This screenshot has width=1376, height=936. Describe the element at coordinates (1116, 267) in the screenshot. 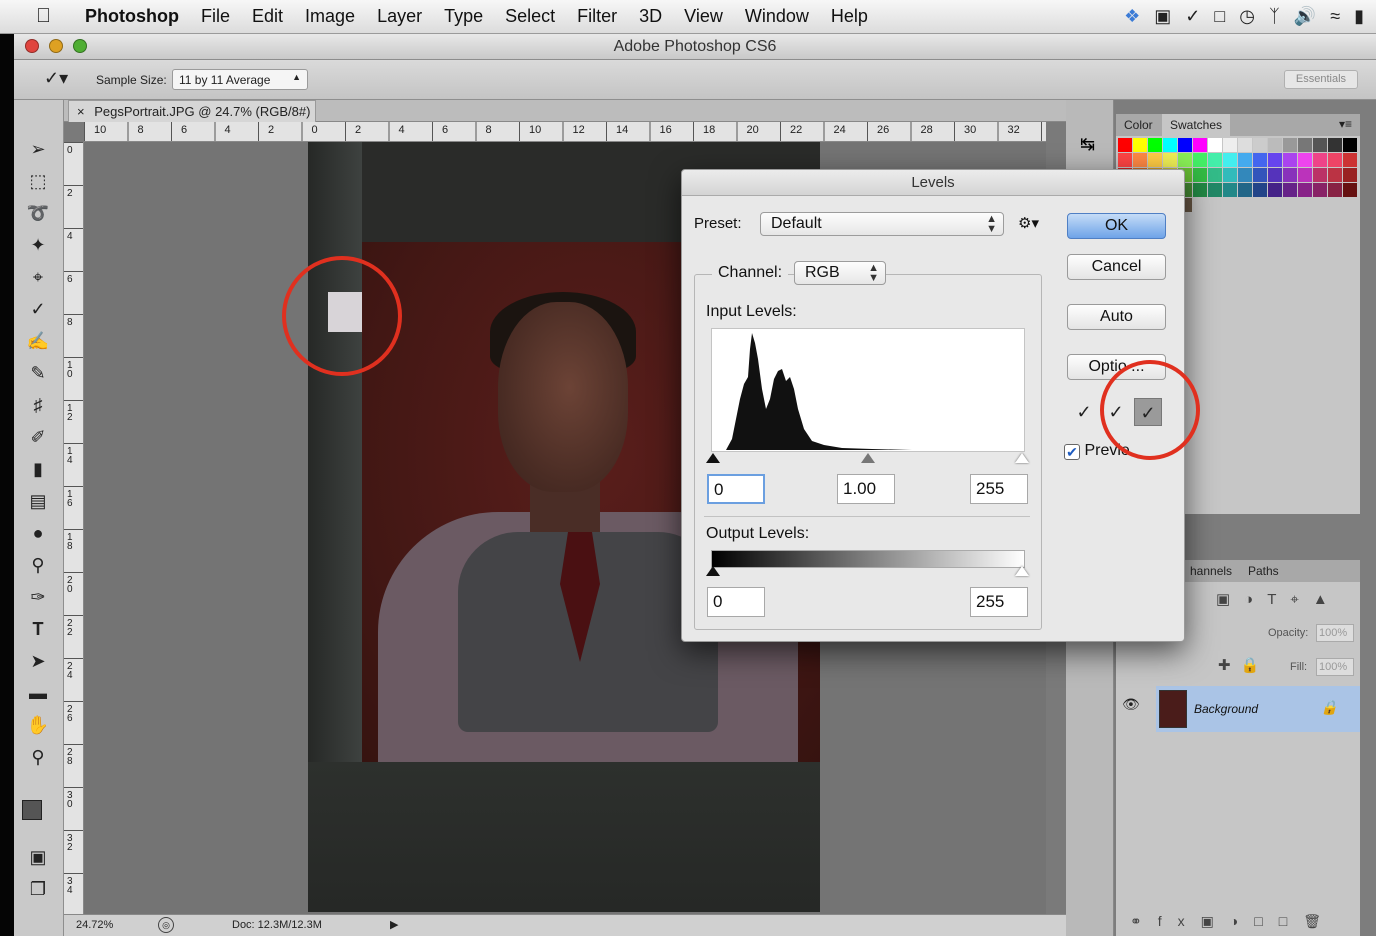

I see `cancel-button: Cancel` at that location.